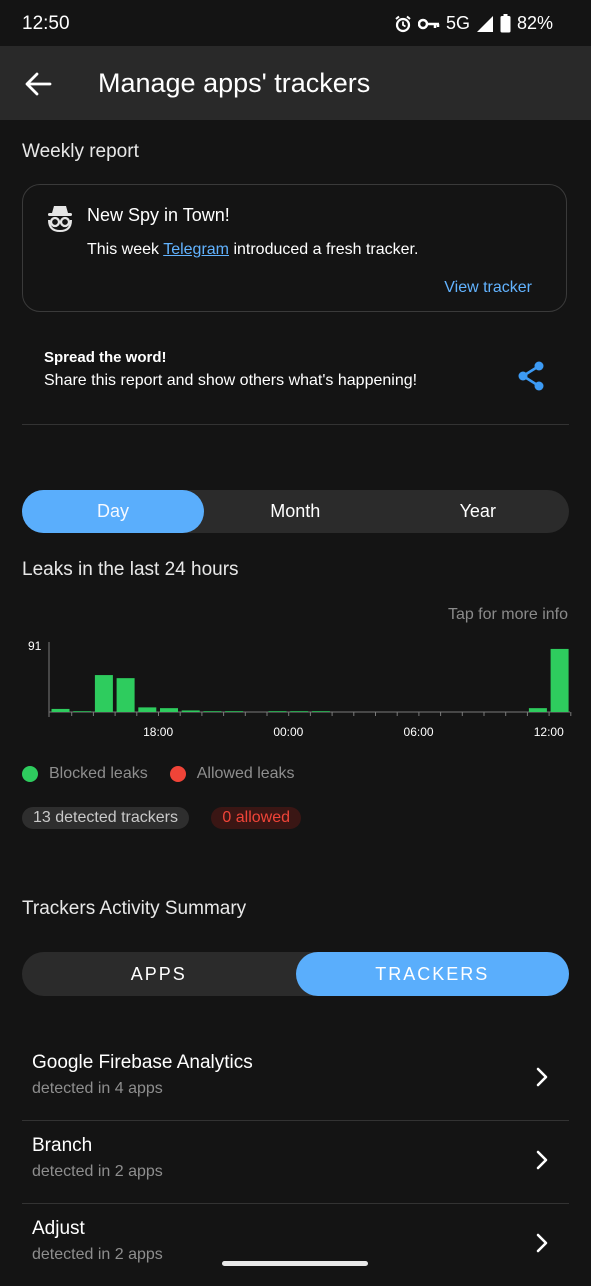  What do you see at coordinates (484, 23) in the screenshot?
I see `signal-icon` at bounding box center [484, 23].